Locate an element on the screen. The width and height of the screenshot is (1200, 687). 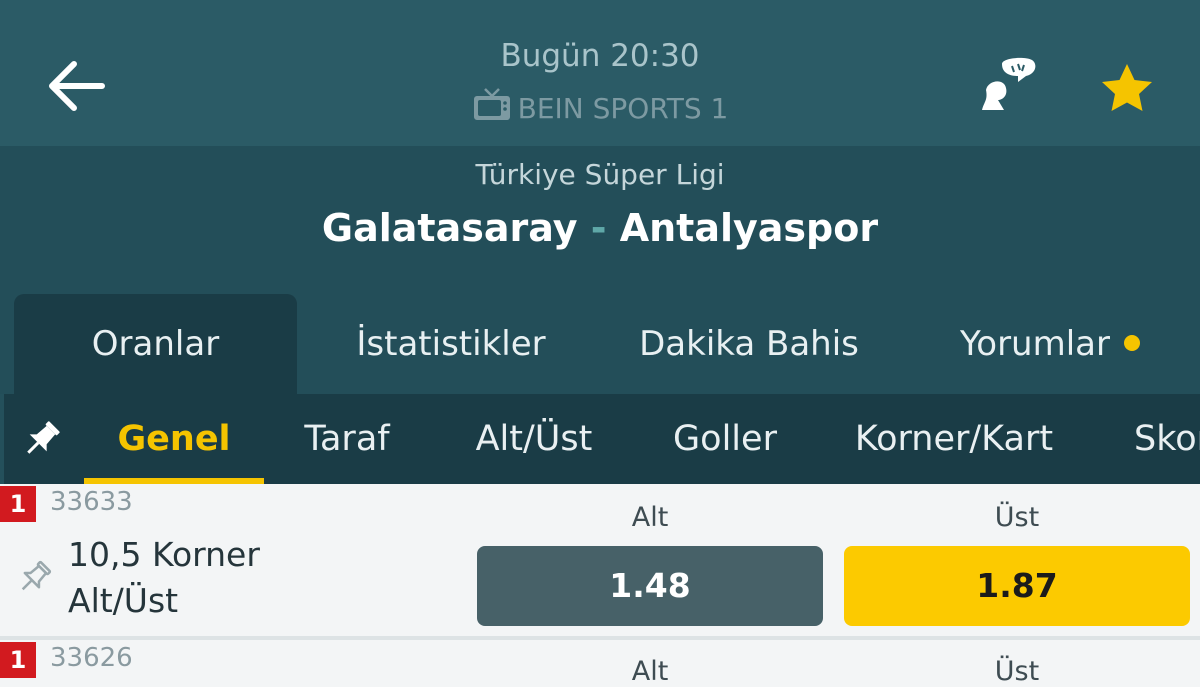
pin-icon is located at coordinates (43, 437).